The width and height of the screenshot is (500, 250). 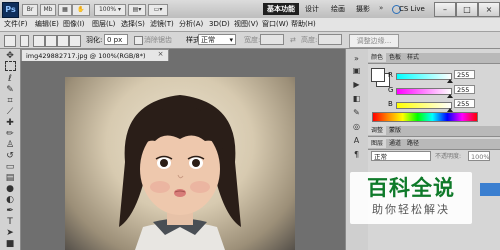 What do you see at coordinates (390, 104) in the screenshot?
I see `blue-label: B` at bounding box center [390, 104].